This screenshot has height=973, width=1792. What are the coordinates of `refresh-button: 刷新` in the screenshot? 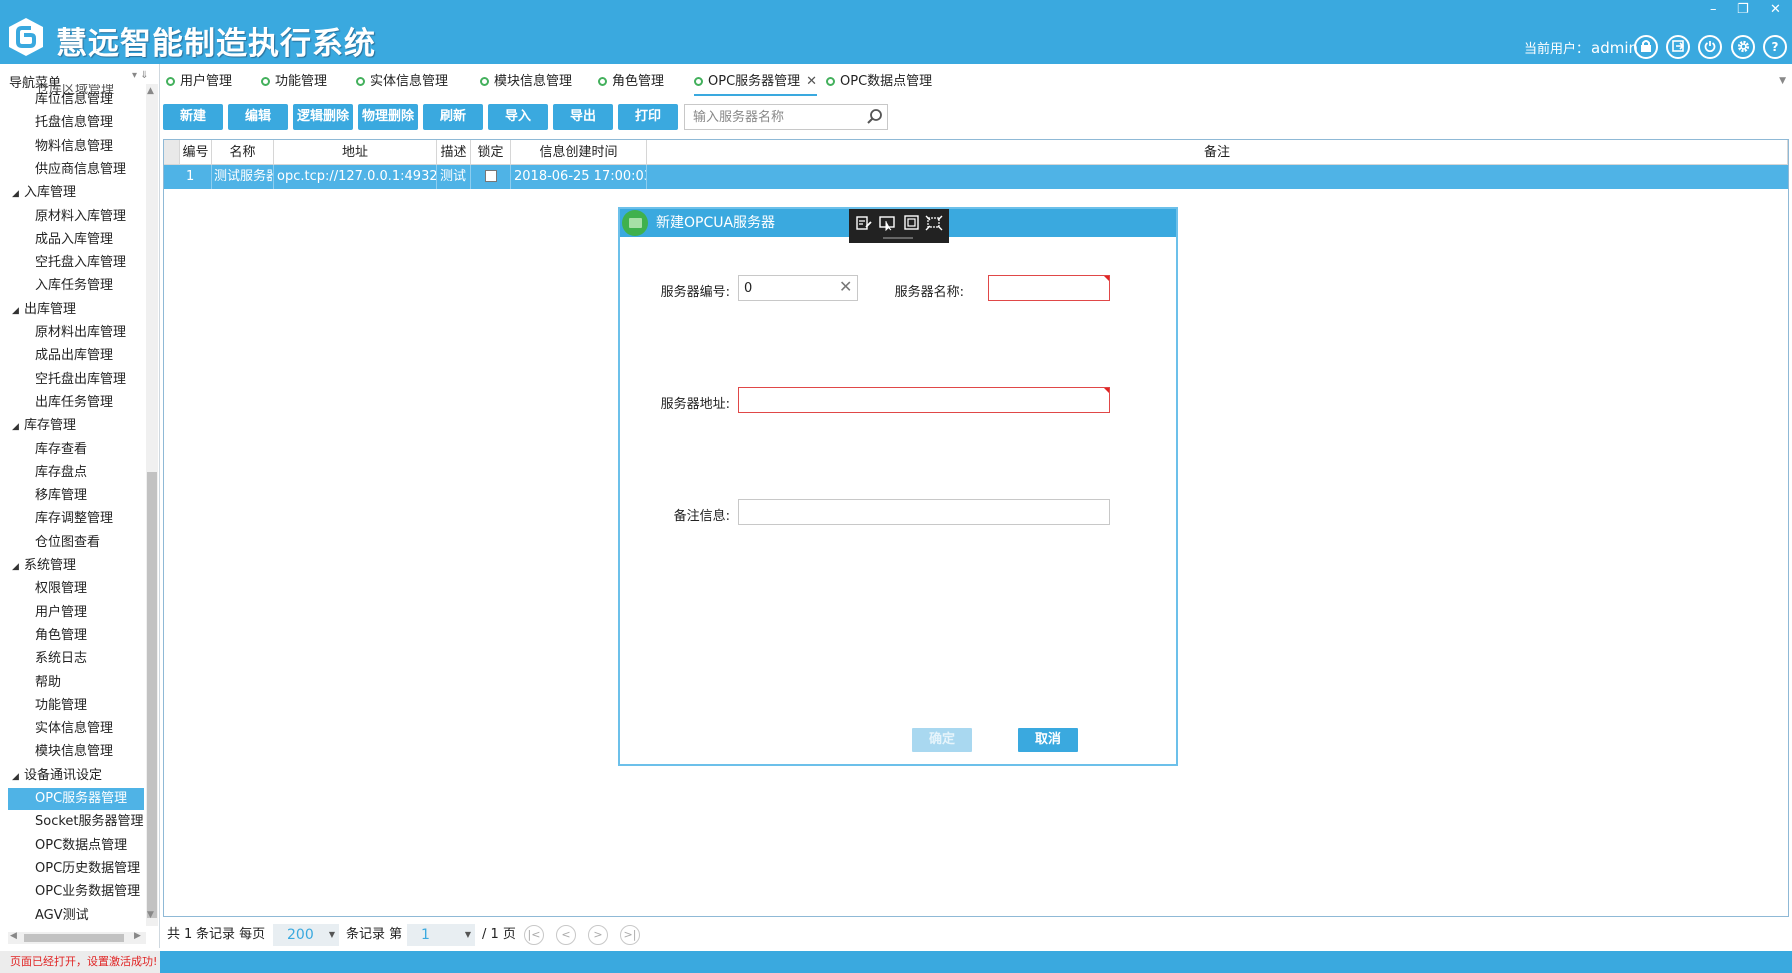 It's located at (453, 117).